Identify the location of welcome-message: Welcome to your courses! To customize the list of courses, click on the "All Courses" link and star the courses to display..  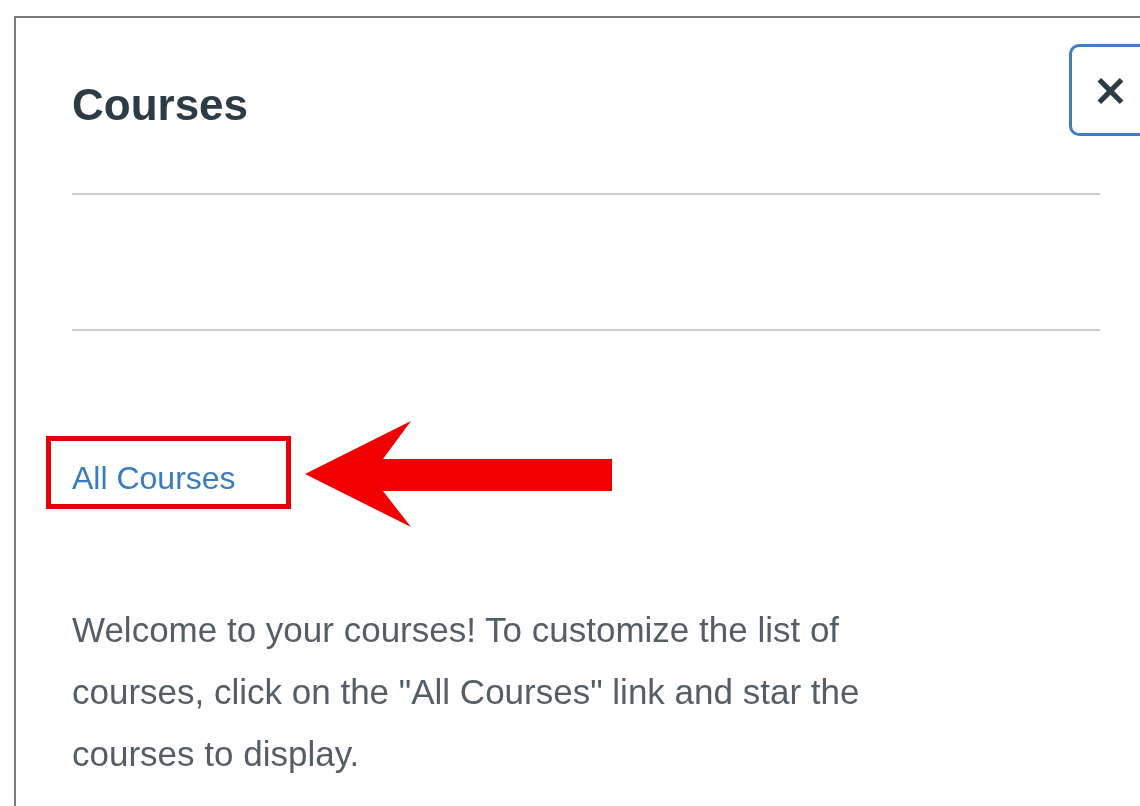
(466, 692).